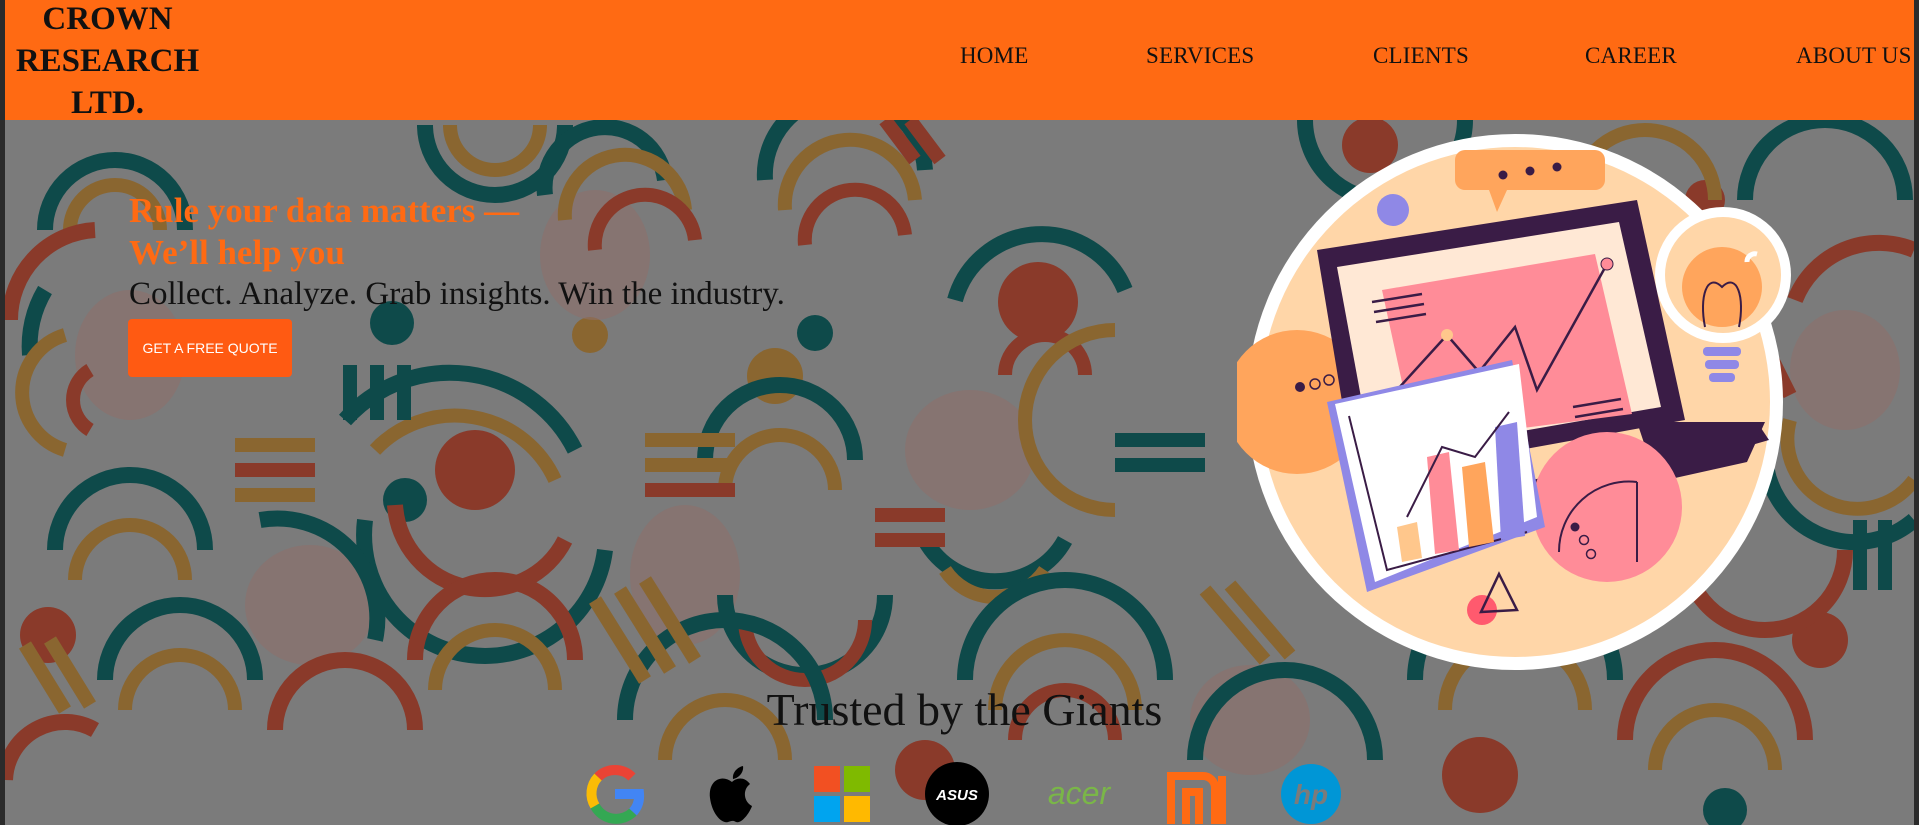 The width and height of the screenshot is (1919, 825). What do you see at coordinates (107, 19) in the screenshot?
I see `logo-line: CROWN` at bounding box center [107, 19].